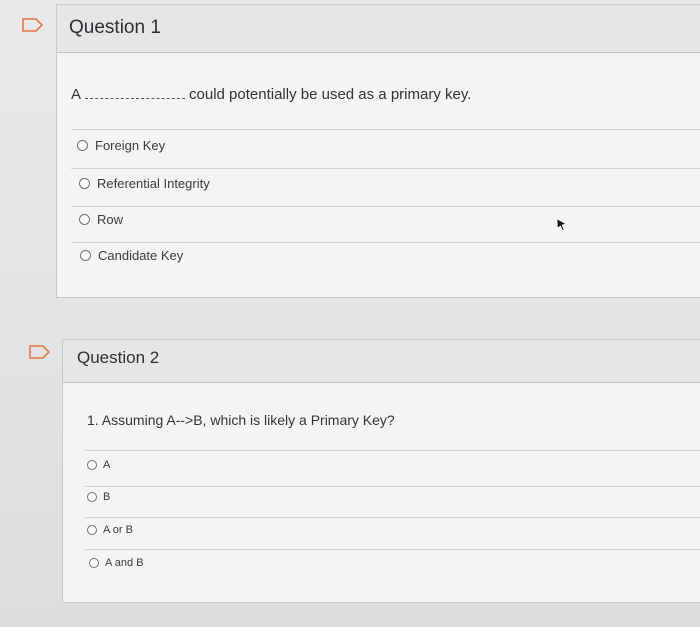 This screenshot has width=700, height=627. What do you see at coordinates (130, 145) in the screenshot?
I see `option-label: Foreign Key` at bounding box center [130, 145].